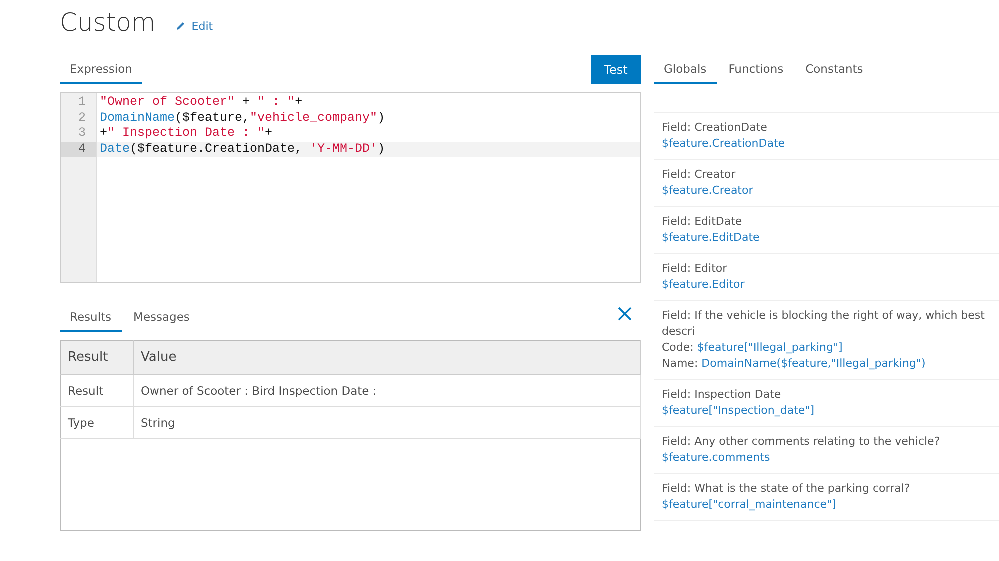 The height and width of the screenshot is (561, 999). I want to click on field-label: Field: Inspection Date, so click(722, 395).